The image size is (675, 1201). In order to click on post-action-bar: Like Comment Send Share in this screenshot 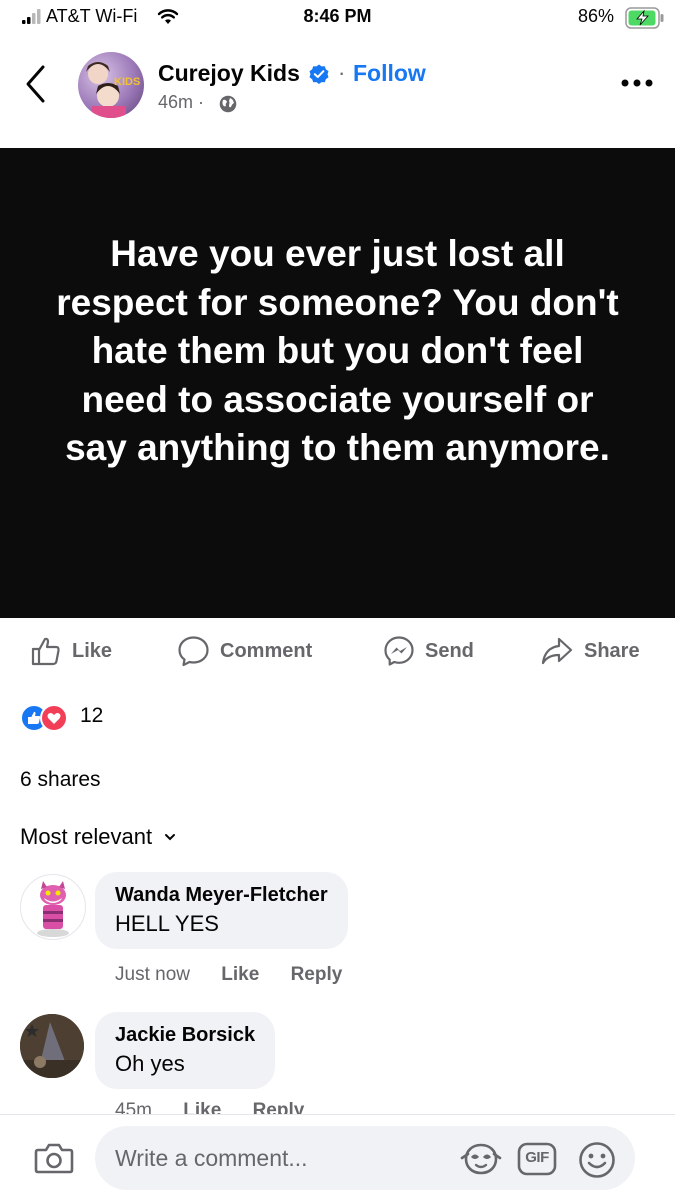, I will do `click(337, 651)`.